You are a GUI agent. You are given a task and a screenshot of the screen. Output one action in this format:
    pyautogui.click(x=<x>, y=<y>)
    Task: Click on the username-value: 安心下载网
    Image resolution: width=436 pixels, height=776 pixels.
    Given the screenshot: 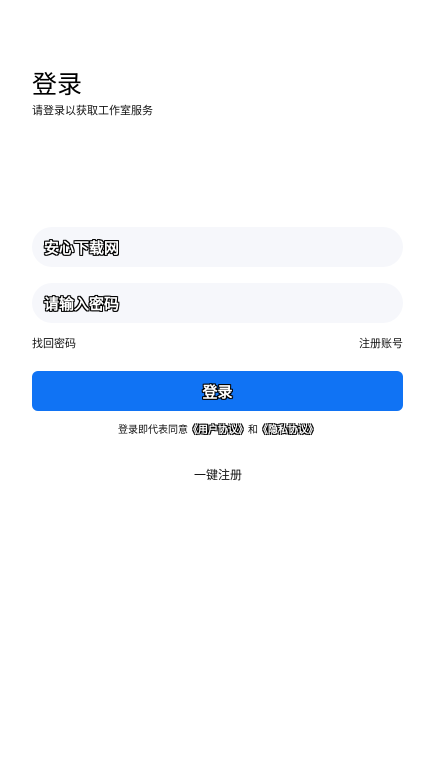 What is the action you would take?
    pyautogui.click(x=82, y=247)
    